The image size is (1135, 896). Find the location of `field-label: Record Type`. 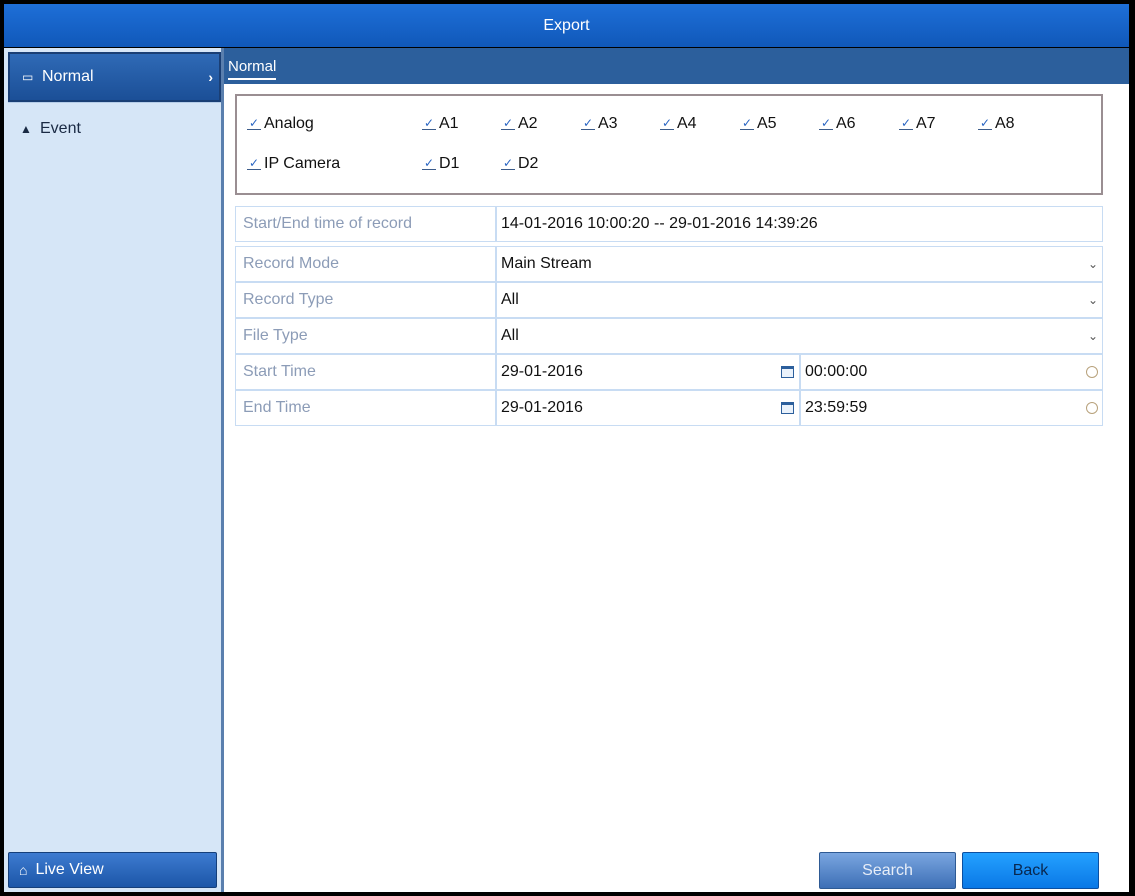

field-label: Record Type is located at coordinates (288, 299).